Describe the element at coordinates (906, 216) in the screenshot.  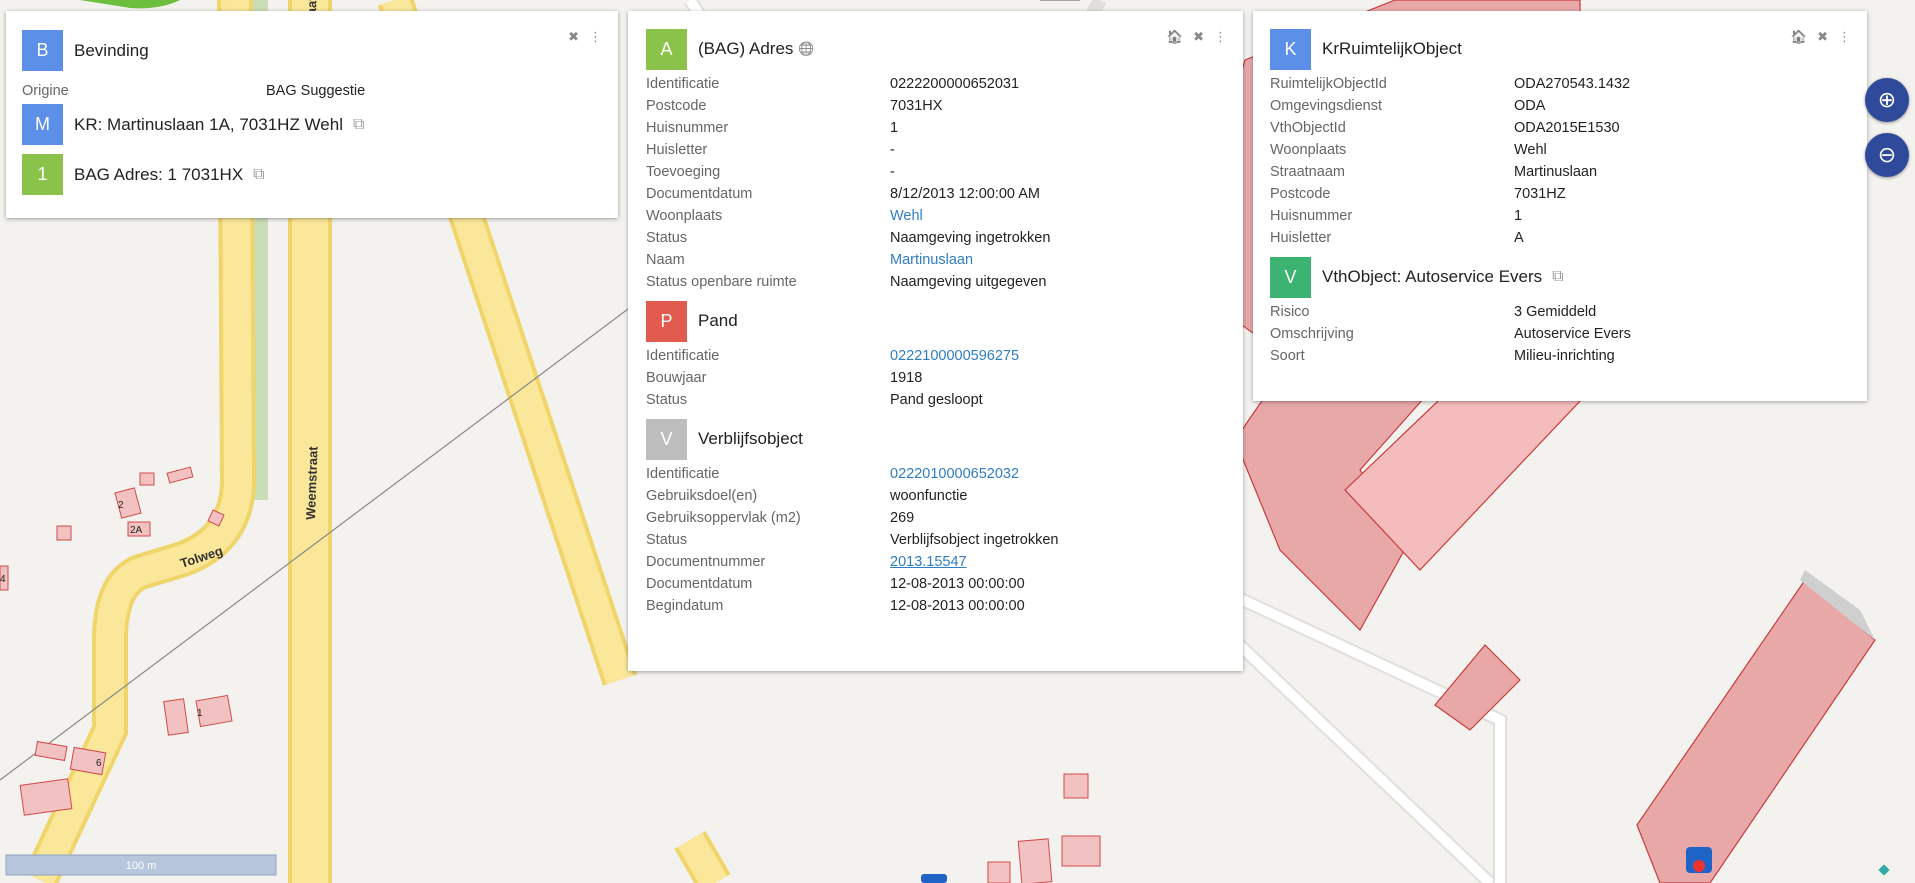
I see `field-value-link: Wehl` at that location.